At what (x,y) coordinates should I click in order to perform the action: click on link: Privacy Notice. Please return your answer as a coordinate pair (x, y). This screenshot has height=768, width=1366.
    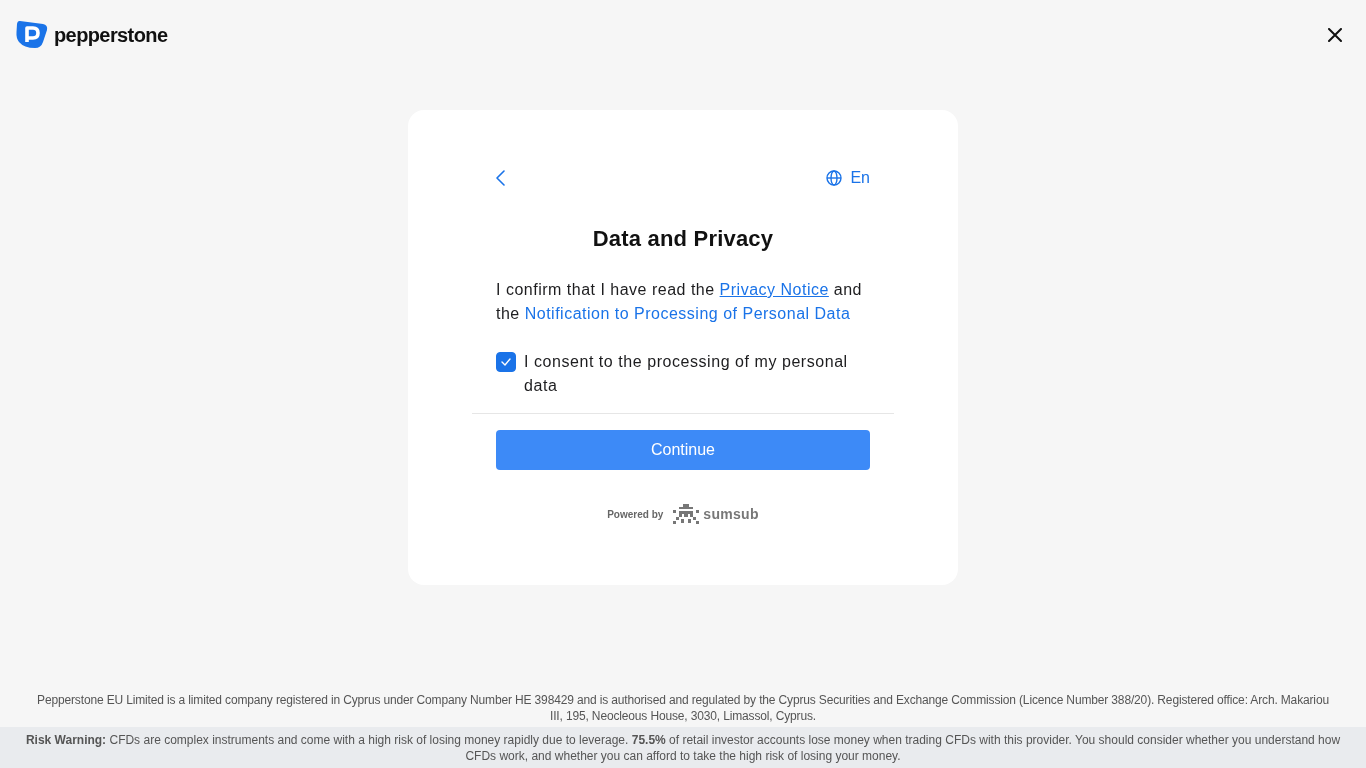
    Looking at the image, I should click on (774, 289).